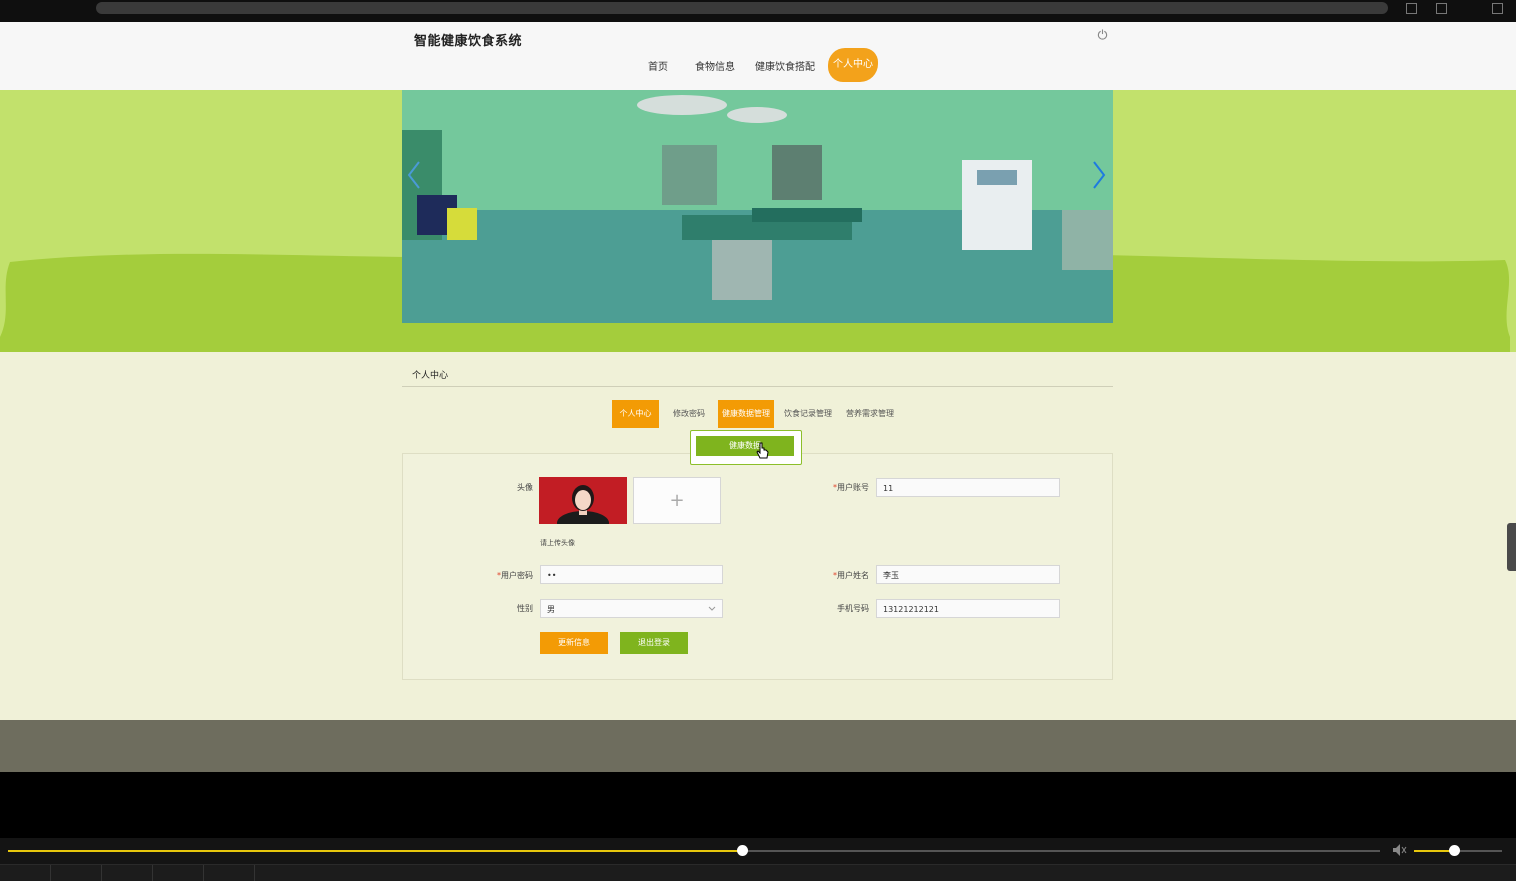 This screenshot has width=1516, height=881. I want to click on nav-home: 首页, so click(658, 65).